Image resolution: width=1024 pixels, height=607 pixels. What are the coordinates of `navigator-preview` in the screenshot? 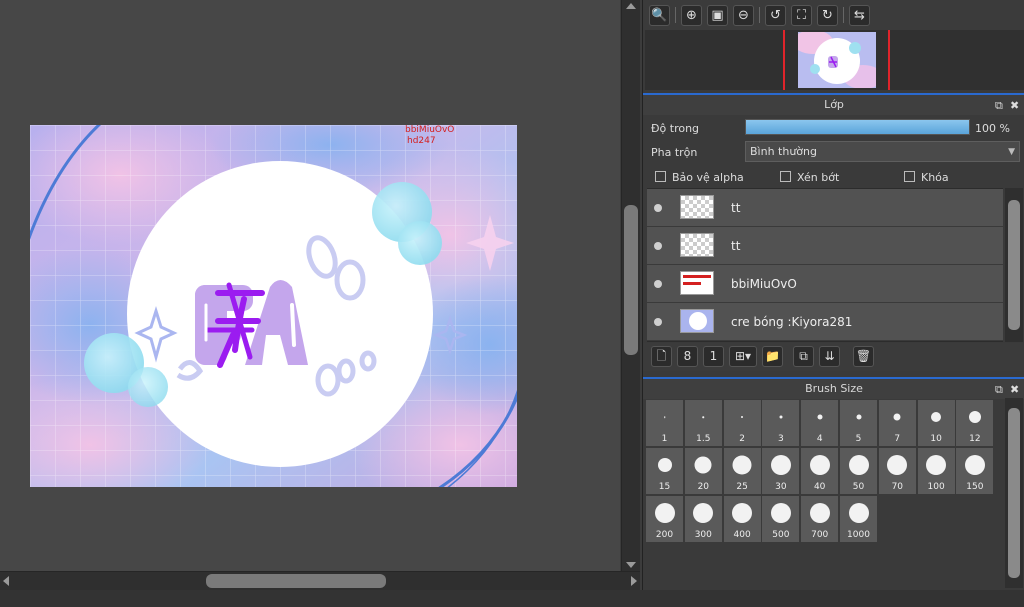 It's located at (834, 60).